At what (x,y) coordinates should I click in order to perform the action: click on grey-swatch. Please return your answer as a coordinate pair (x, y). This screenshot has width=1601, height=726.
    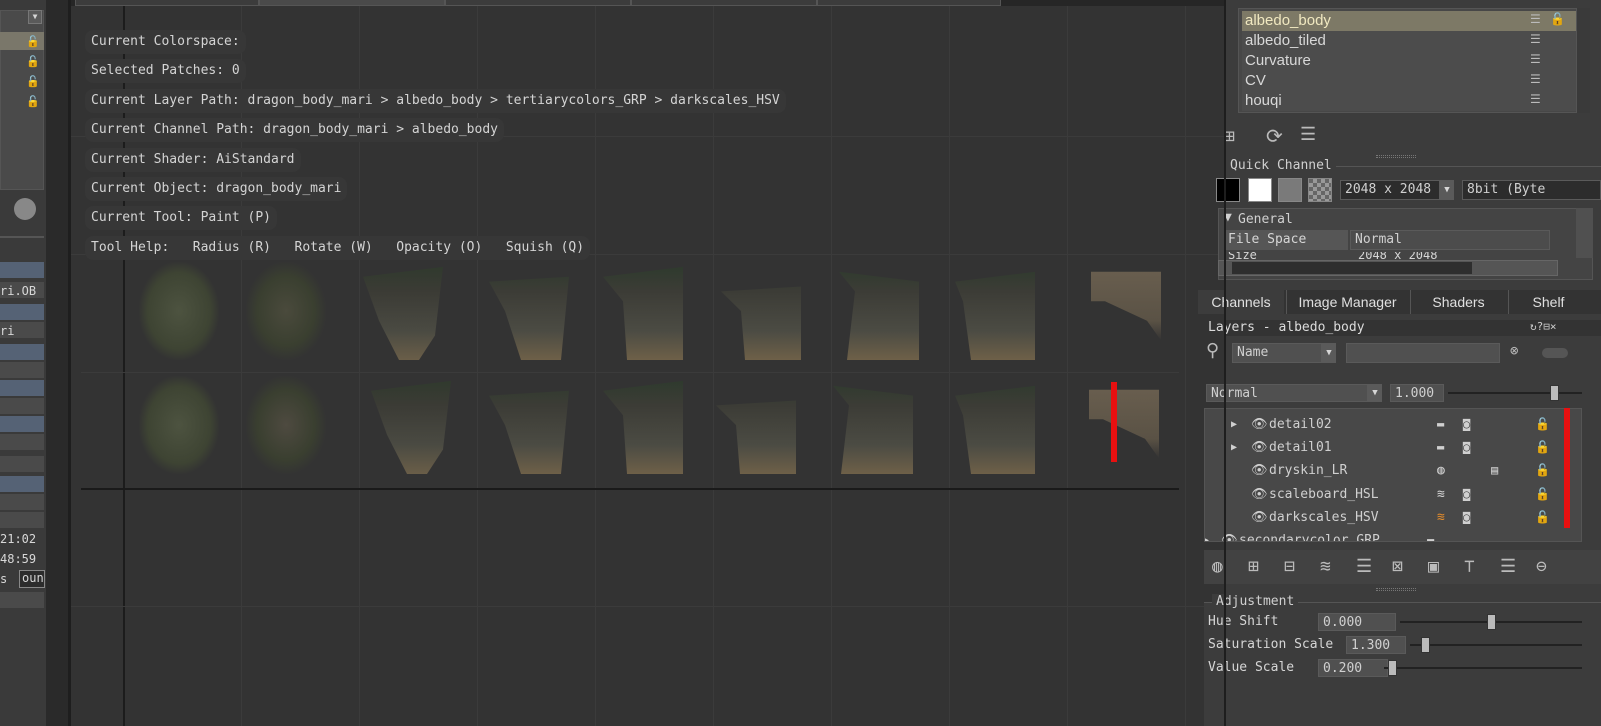
    Looking at the image, I should click on (1290, 190).